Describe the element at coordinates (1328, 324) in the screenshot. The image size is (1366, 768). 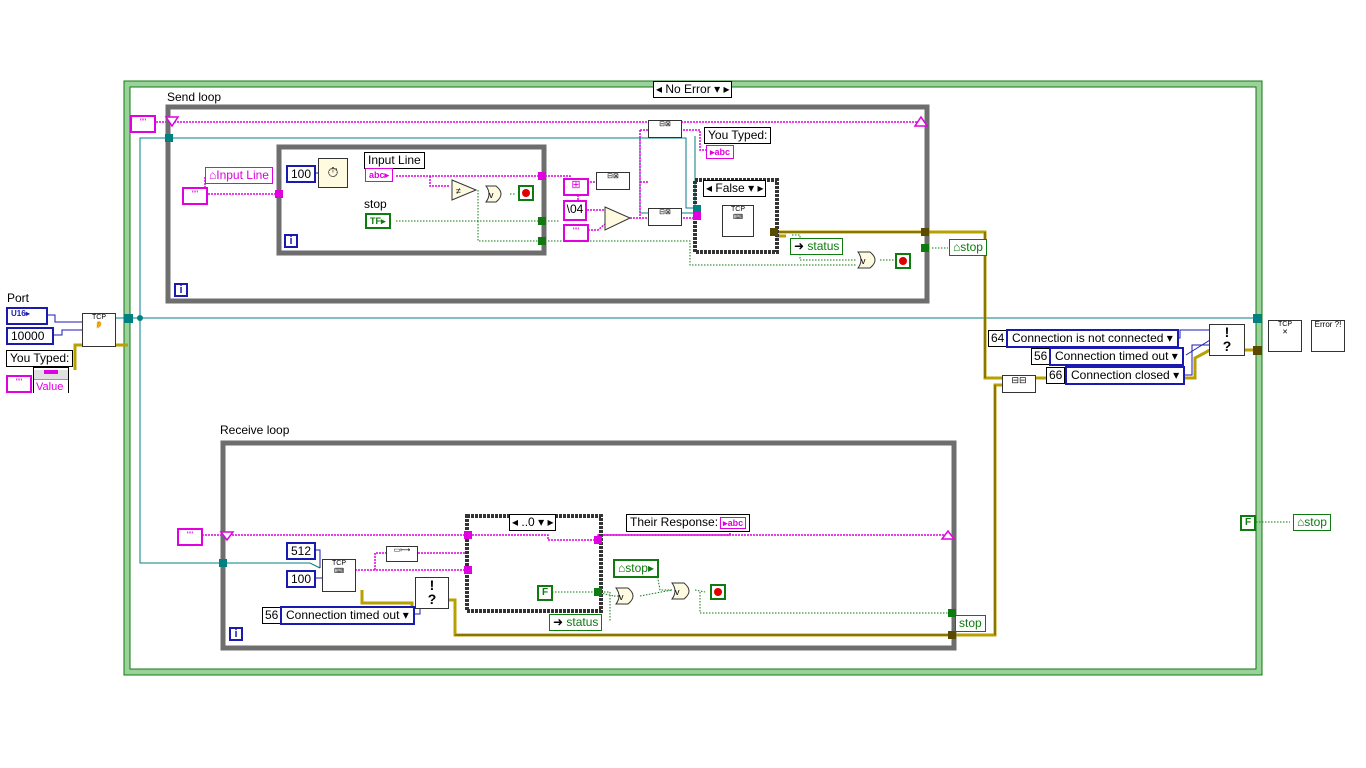
I see `error-handler-text: Error ?!` at that location.